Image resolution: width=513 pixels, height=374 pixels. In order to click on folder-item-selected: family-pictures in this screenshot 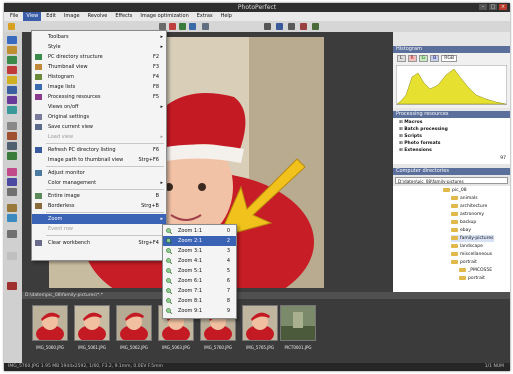, I will do `click(472, 238)`.